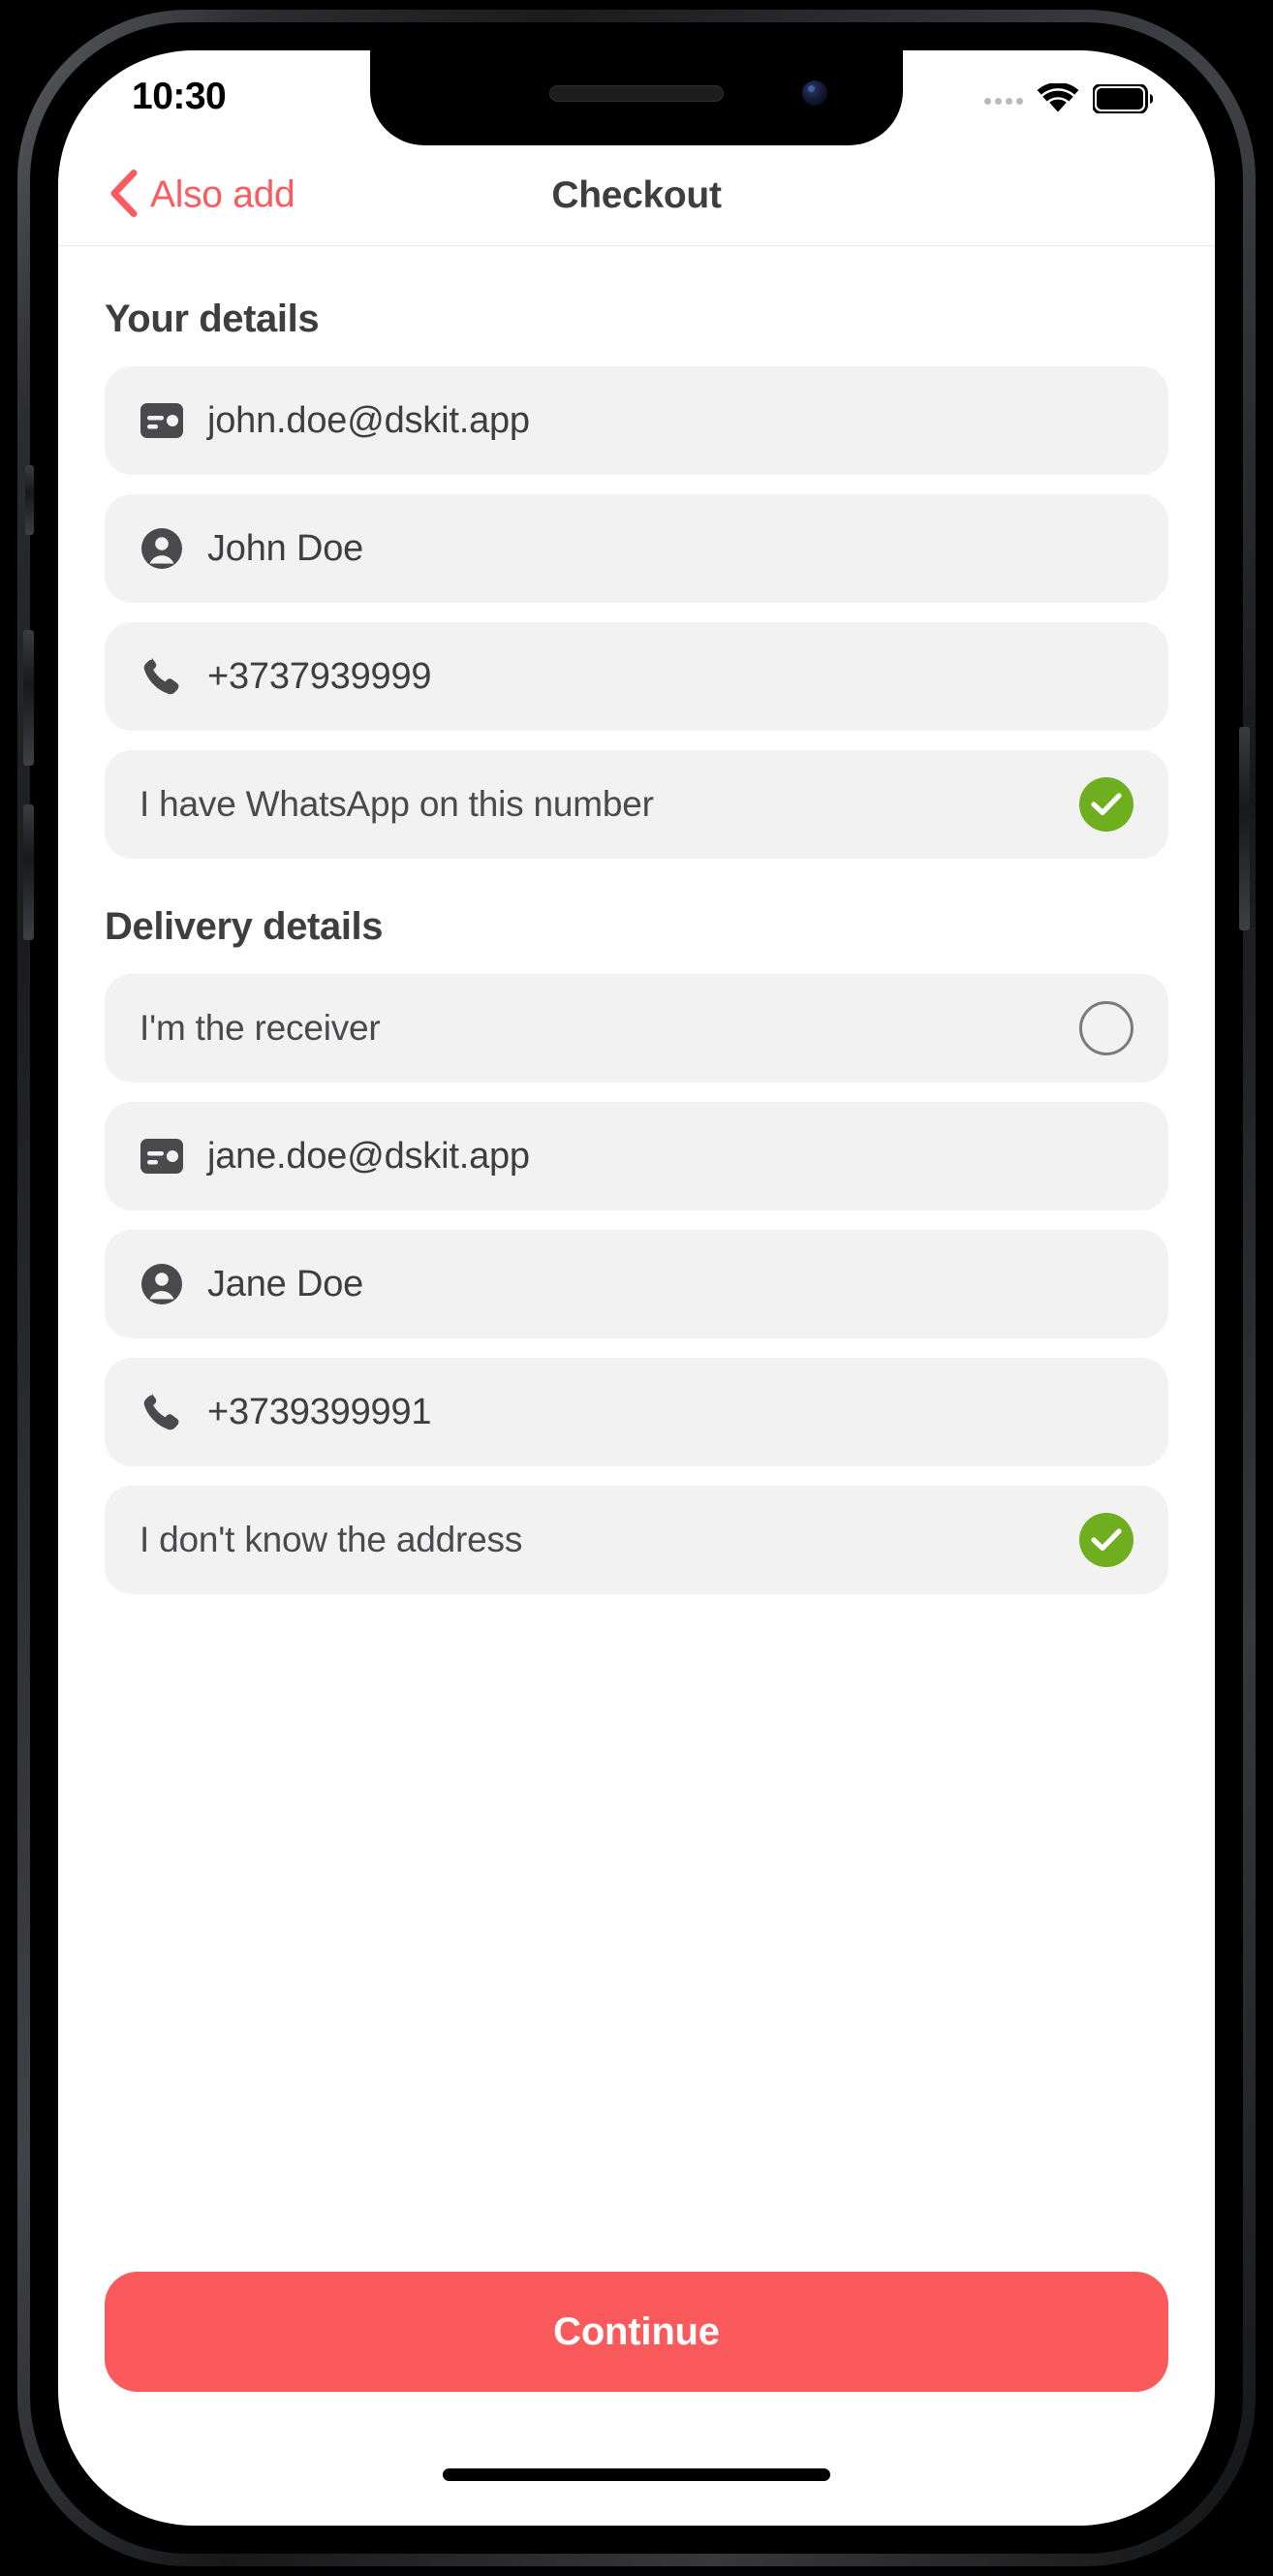 This screenshot has height=2576, width=1273. I want to click on your-details-heading: Your details, so click(212, 319).